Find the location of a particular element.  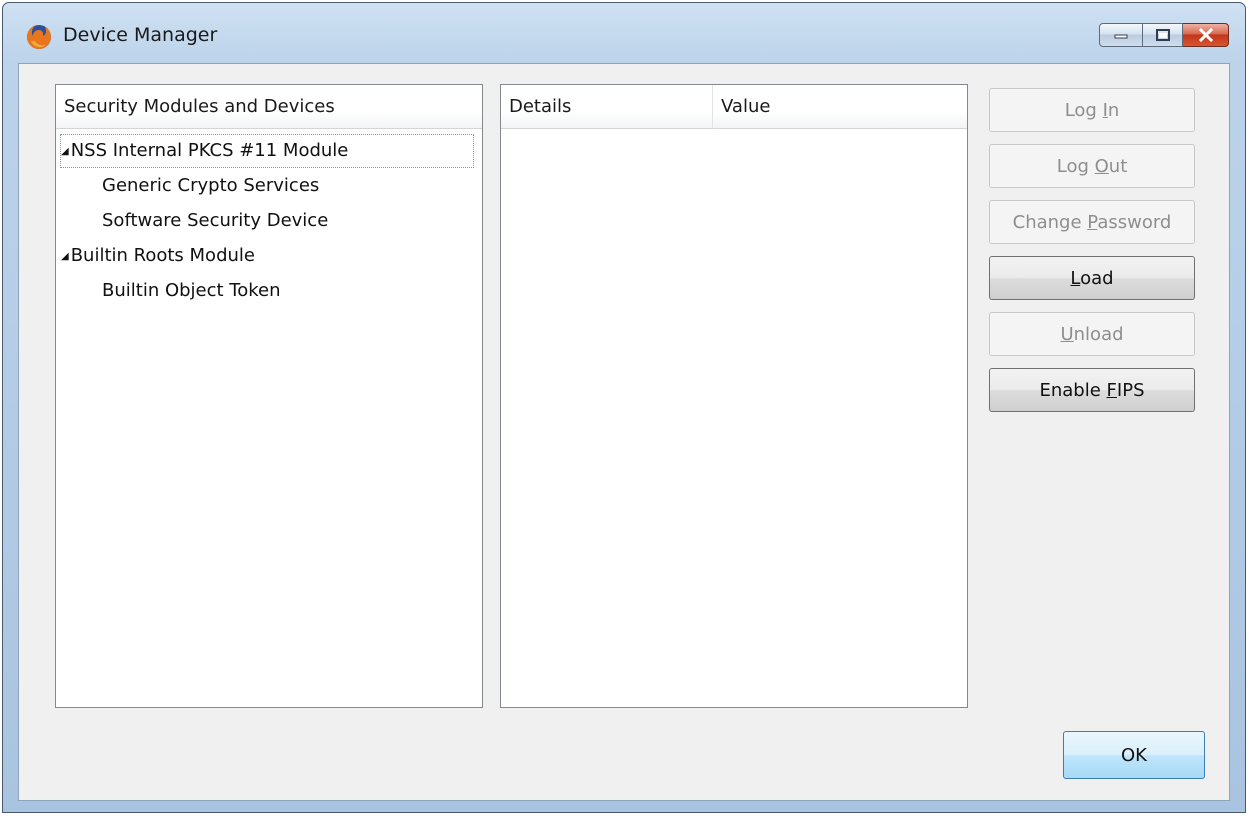

maximize-icon is located at coordinates (1162, 35).